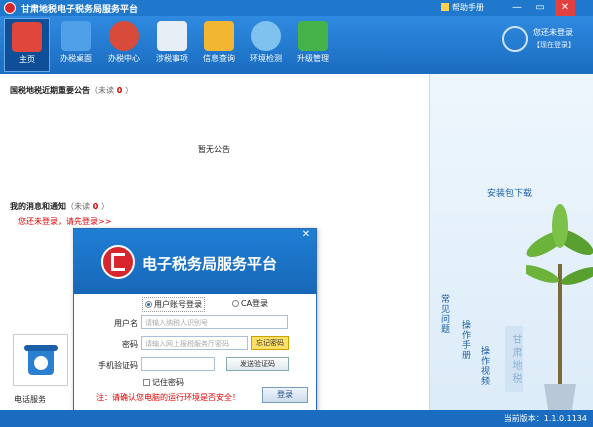  What do you see at coordinates (219, 58) in the screenshot?
I see `toolbar-item-label: 信息查询` at bounding box center [219, 58].